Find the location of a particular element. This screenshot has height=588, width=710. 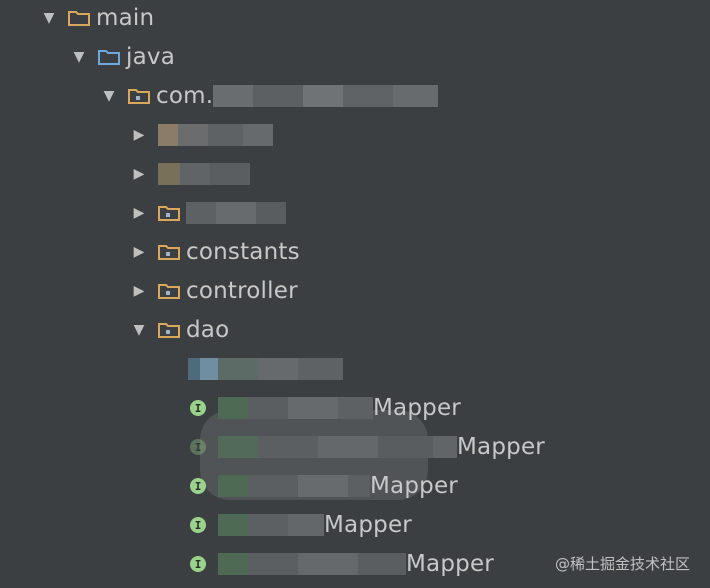

tree-node-package: ▼ com. is located at coordinates (268, 96).